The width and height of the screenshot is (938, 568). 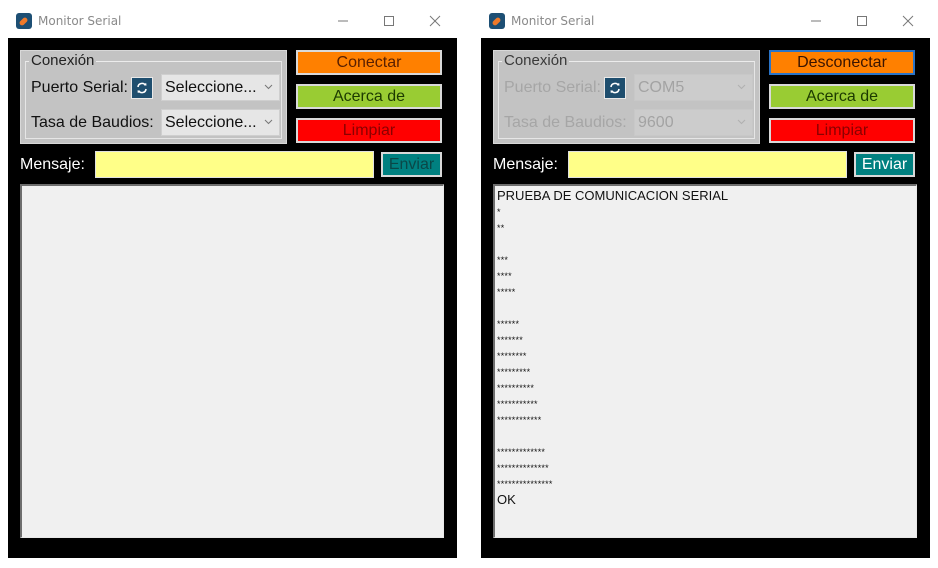 What do you see at coordinates (523, 468) in the screenshot?
I see `output-line: **************` at bounding box center [523, 468].